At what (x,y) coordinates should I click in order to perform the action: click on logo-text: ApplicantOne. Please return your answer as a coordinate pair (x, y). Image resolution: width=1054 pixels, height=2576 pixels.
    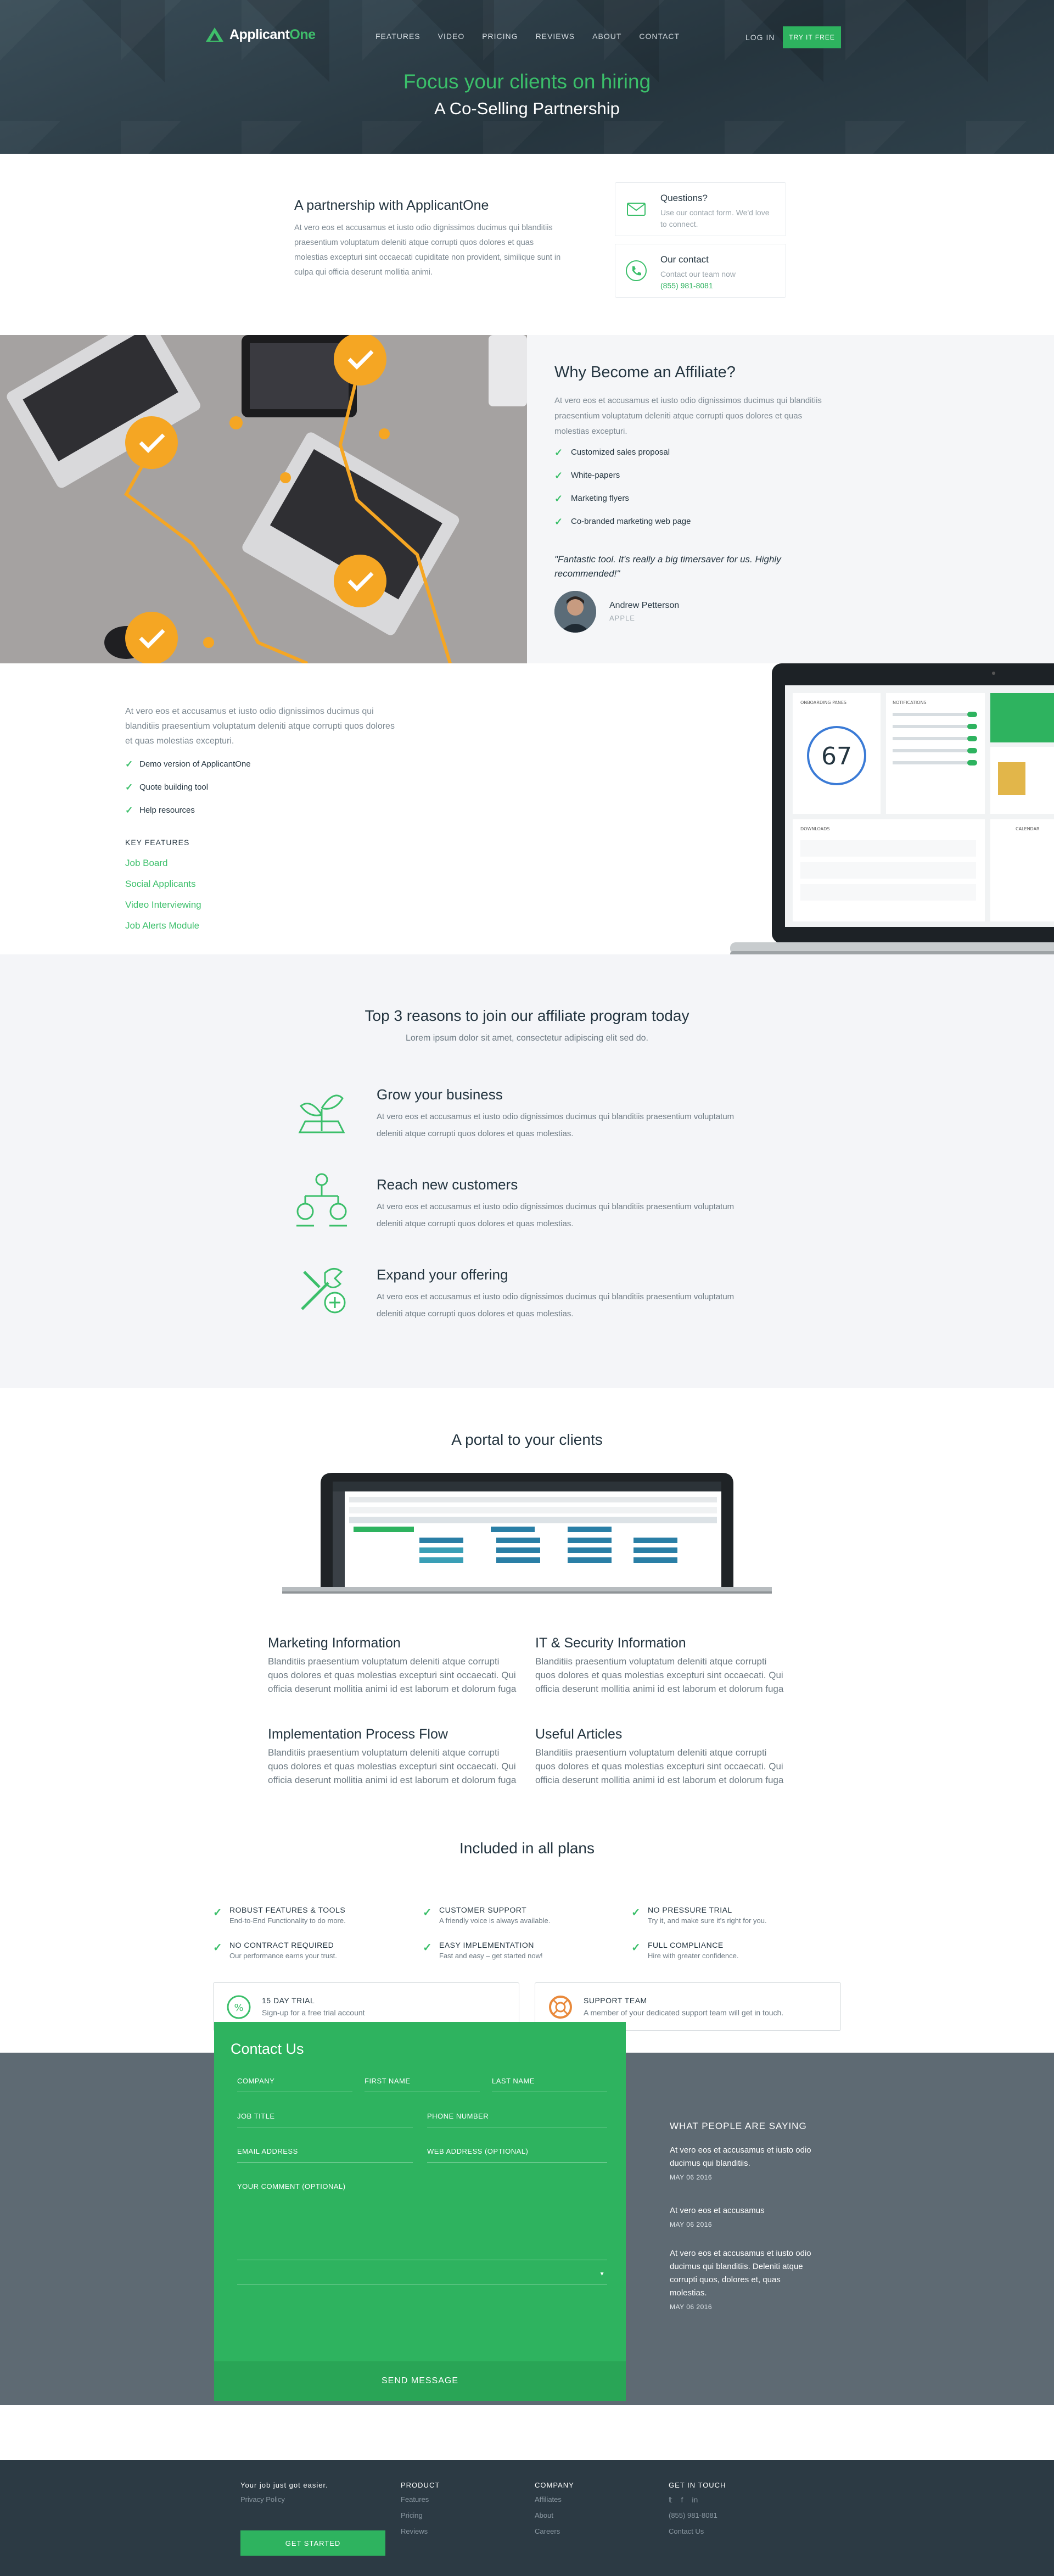
    Looking at the image, I should click on (272, 34).